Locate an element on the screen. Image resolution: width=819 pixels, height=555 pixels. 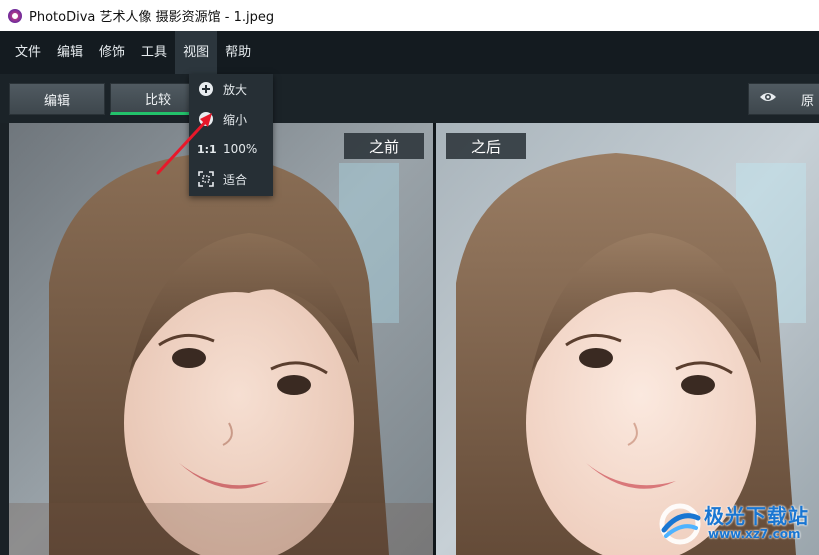
menu-item-zoom-in: 放大 is located at coordinates (231, 89).